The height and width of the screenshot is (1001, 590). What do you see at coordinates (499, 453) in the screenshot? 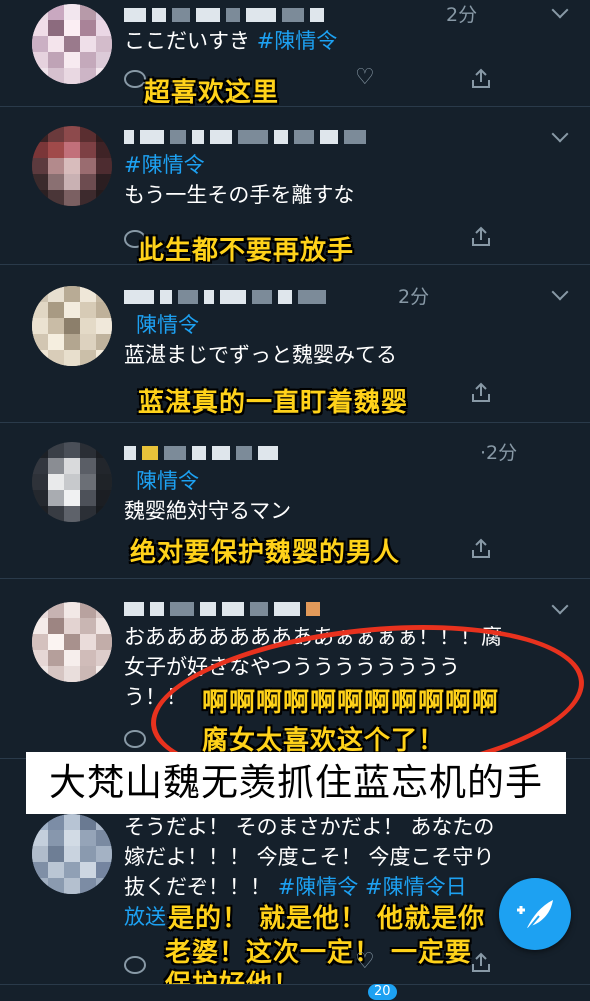
I see `timestamp: ·2分` at bounding box center [499, 453].